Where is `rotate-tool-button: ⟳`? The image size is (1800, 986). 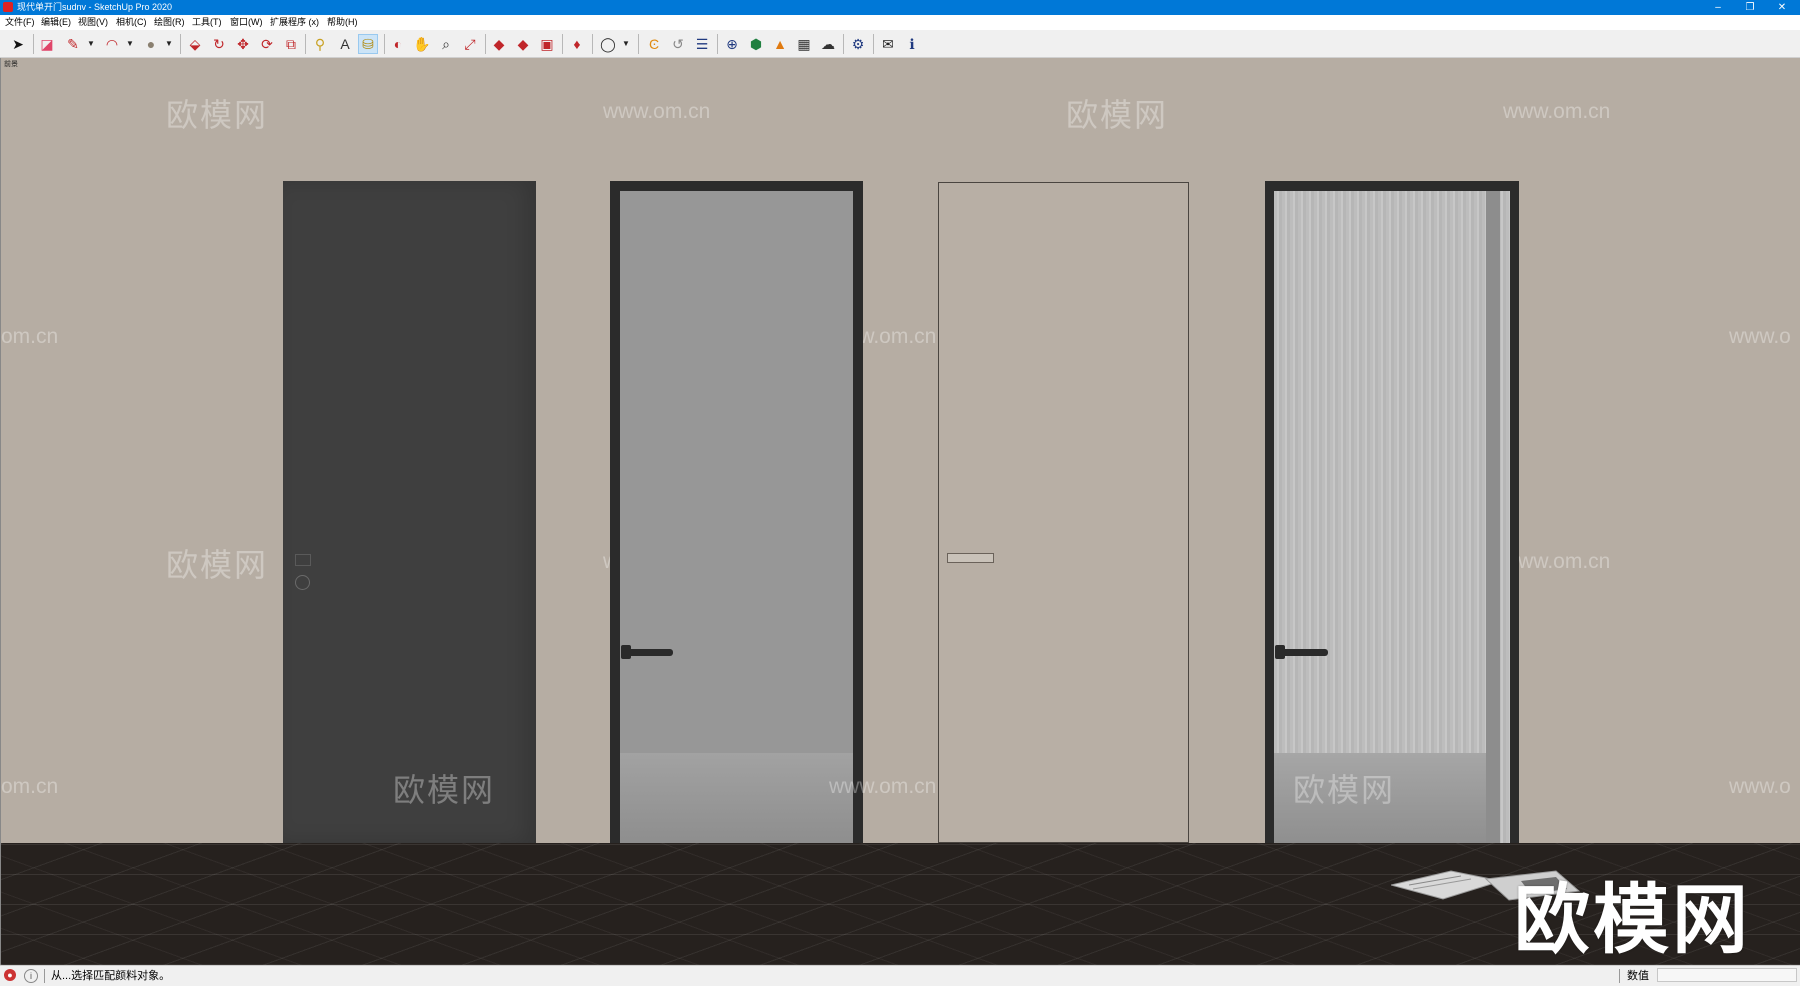
rotate-tool-button: ⟳ is located at coordinates (267, 44).